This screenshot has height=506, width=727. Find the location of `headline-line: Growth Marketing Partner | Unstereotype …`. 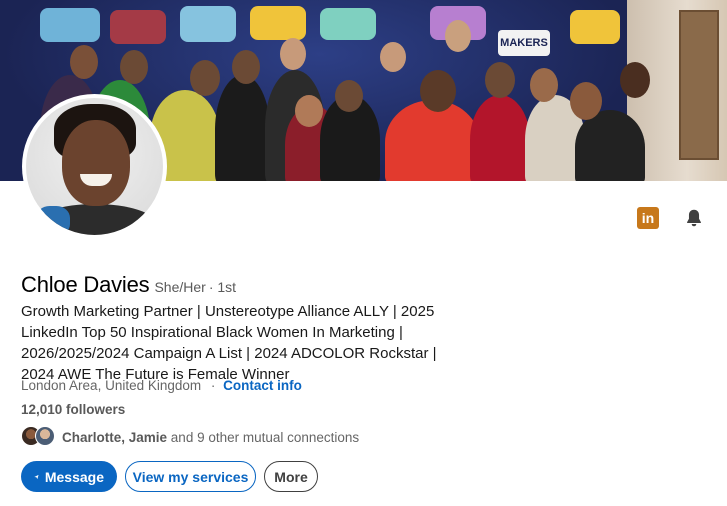

headline-line: Growth Marketing Partner | Unstereotype … is located at coordinates (228, 311).